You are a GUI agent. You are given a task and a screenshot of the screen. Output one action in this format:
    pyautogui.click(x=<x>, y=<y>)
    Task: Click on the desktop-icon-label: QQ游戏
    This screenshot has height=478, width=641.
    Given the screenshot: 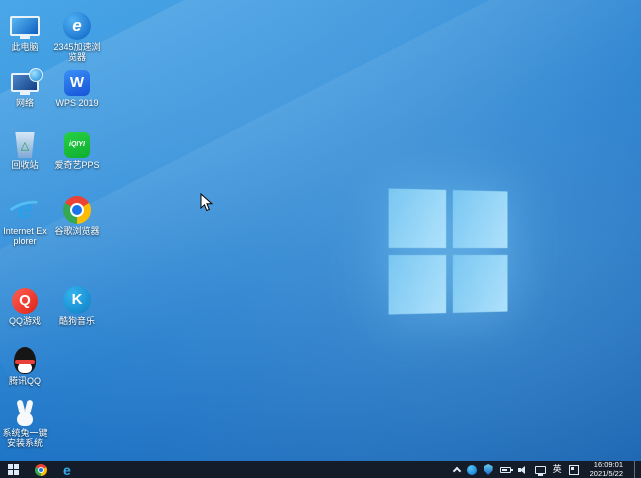 What is the action you would take?
    pyautogui.click(x=24, y=321)
    